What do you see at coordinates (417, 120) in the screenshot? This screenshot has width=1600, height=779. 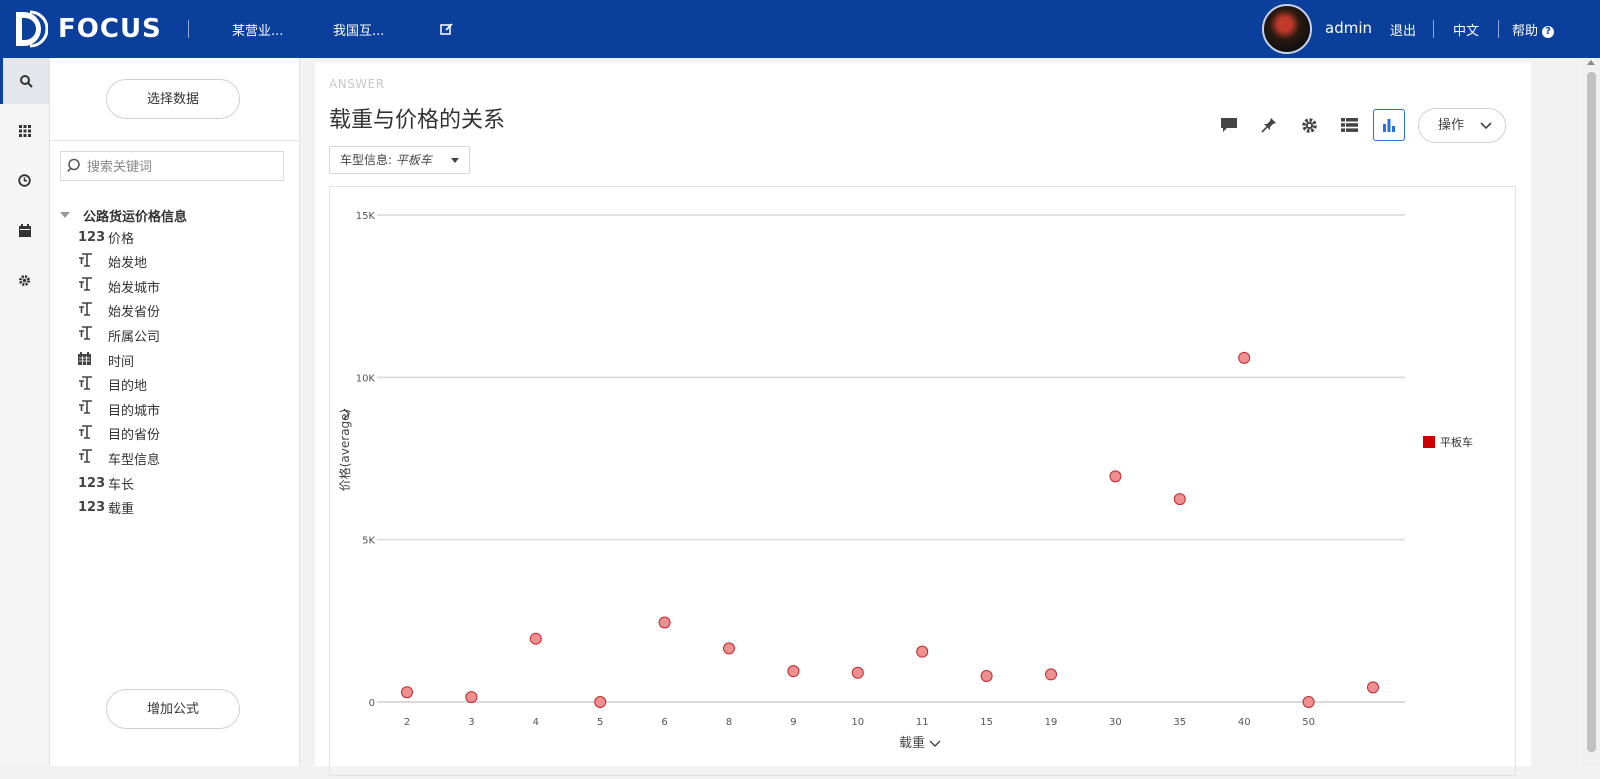 I see `page-title: 载重与价格的关系` at bounding box center [417, 120].